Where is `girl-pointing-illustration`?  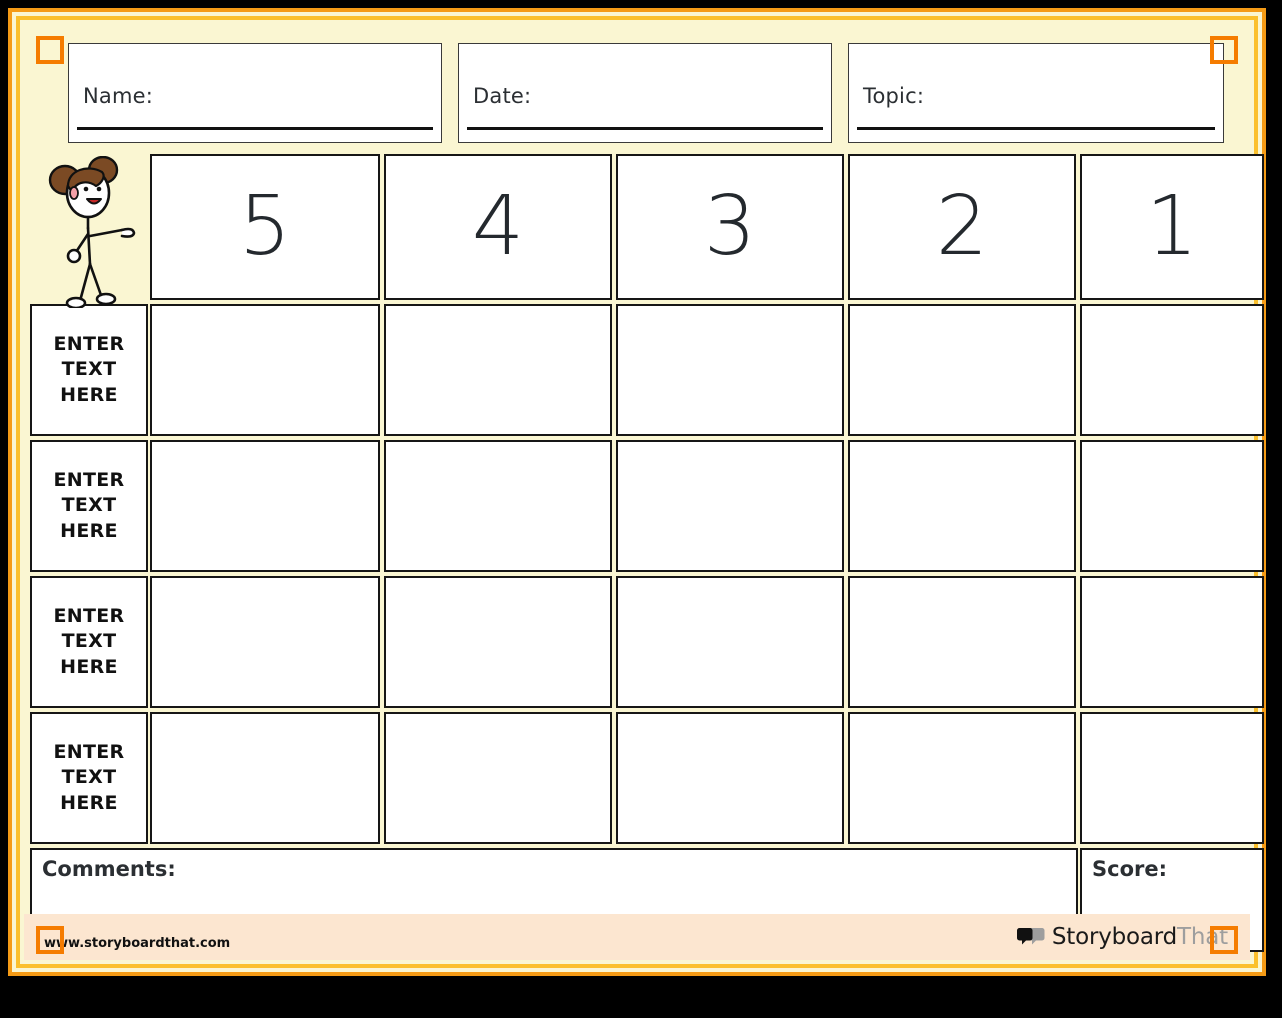 girl-pointing-illustration is located at coordinates (98, 232).